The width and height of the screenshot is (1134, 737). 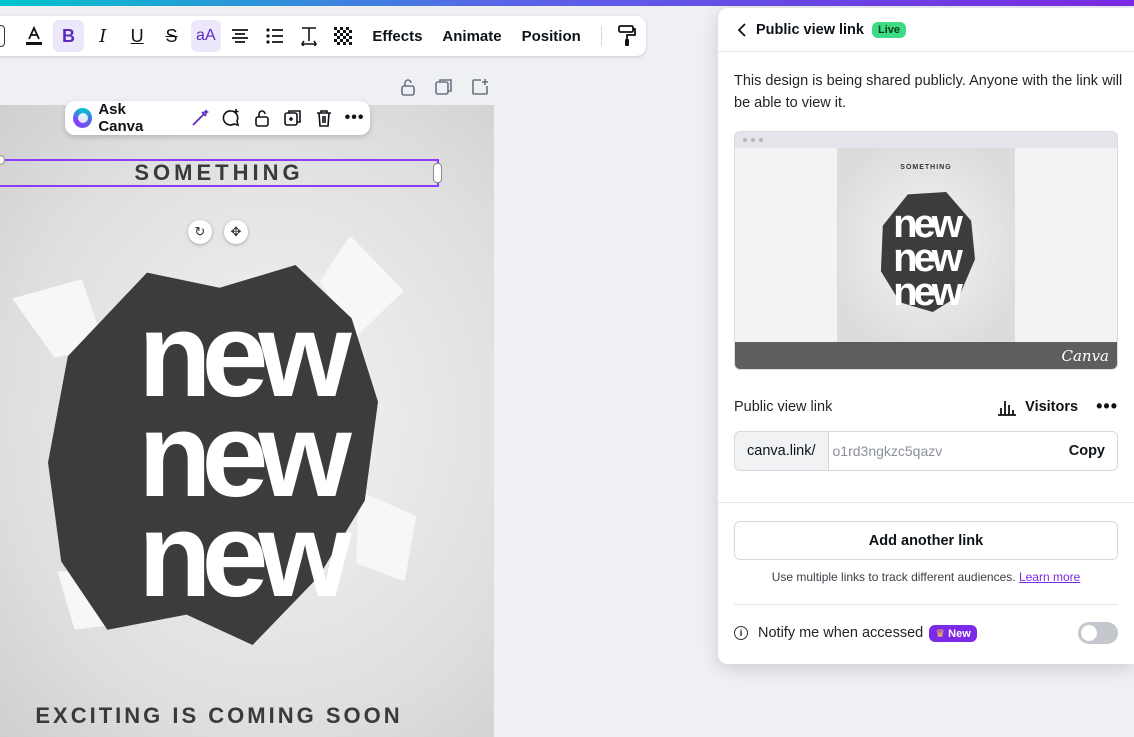 I want to click on magic-write-button, so click(x=199, y=118).